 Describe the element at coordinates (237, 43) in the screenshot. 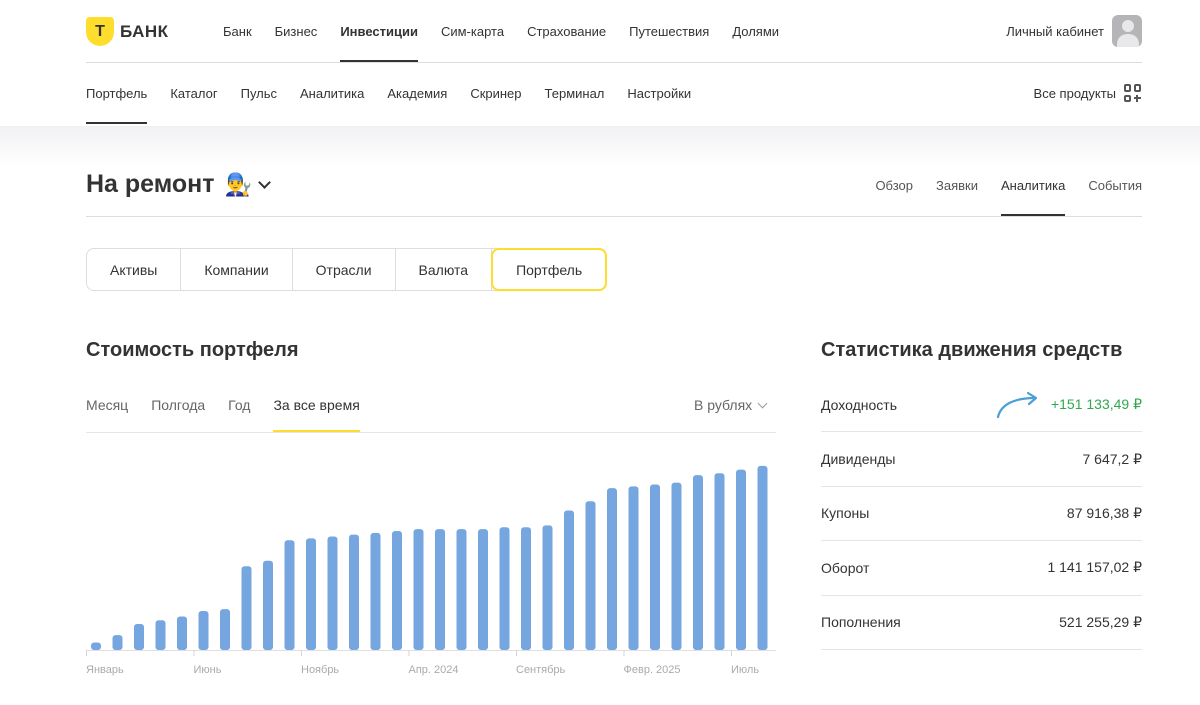

I see `top-nav-item: Банк` at that location.